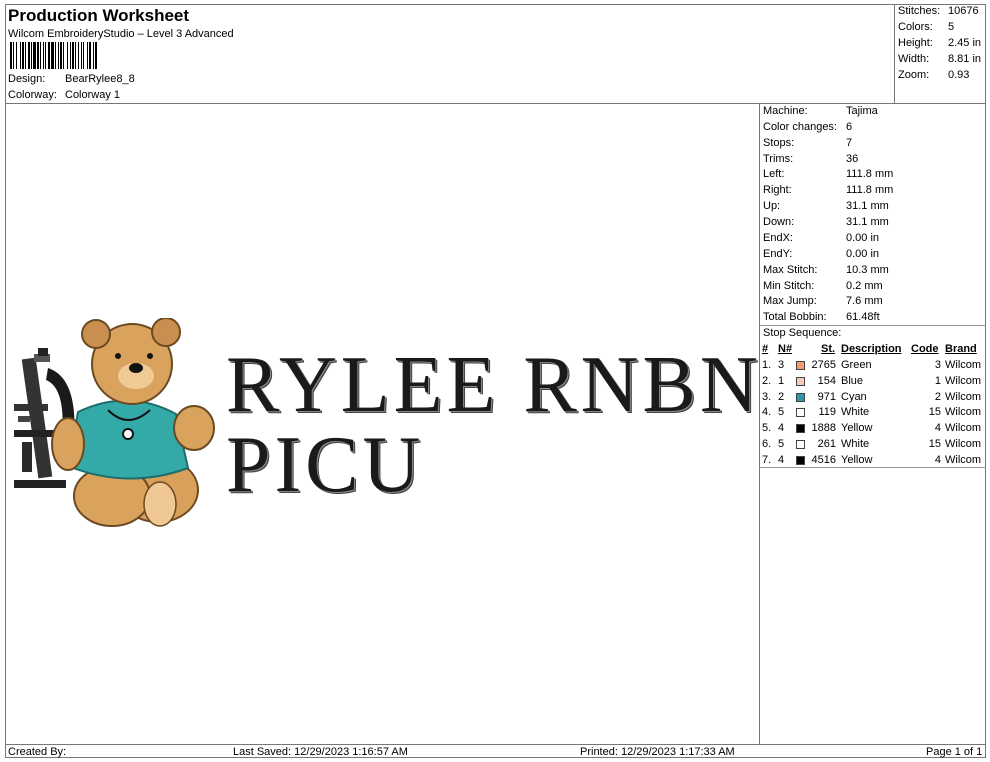  Describe the element at coordinates (914, 59) in the screenshot. I see `stat-label: Width:` at that location.